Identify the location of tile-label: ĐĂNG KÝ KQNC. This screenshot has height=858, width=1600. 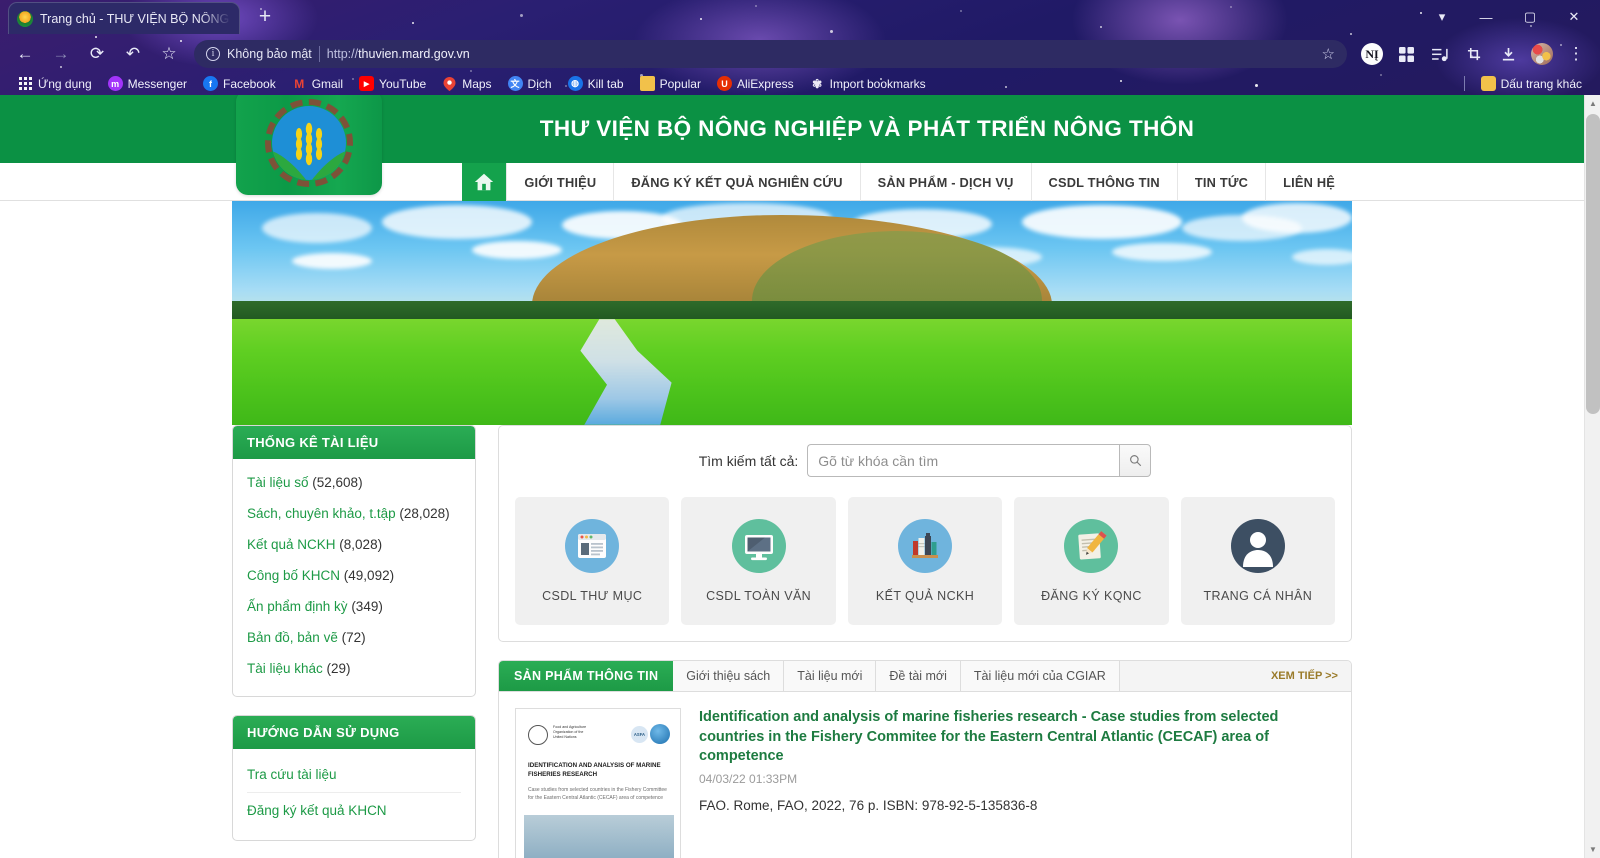
(1091, 596).